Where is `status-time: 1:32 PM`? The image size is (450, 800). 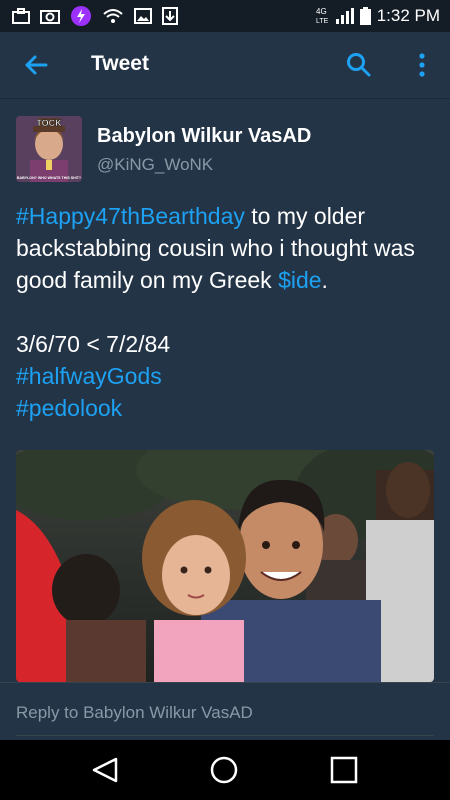
status-time: 1:32 PM is located at coordinates (408, 15).